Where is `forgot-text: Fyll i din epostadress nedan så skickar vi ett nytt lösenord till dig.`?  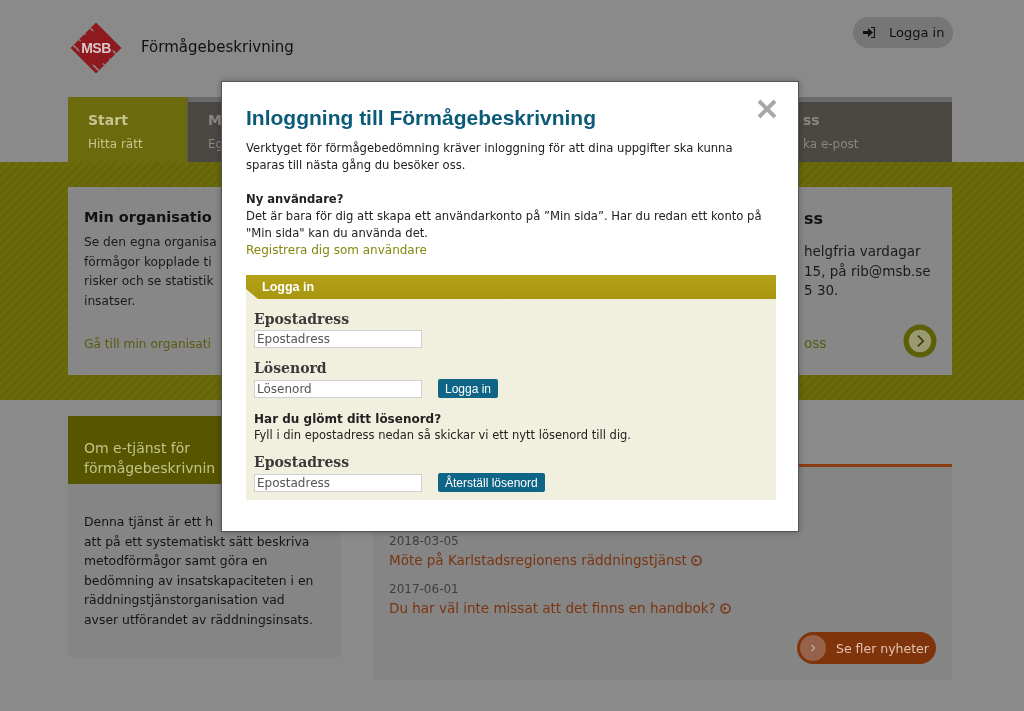
forgot-text: Fyll i din epostadress nedan så skickar vi ett nytt lösenord till dig. is located at coordinates (443, 435).